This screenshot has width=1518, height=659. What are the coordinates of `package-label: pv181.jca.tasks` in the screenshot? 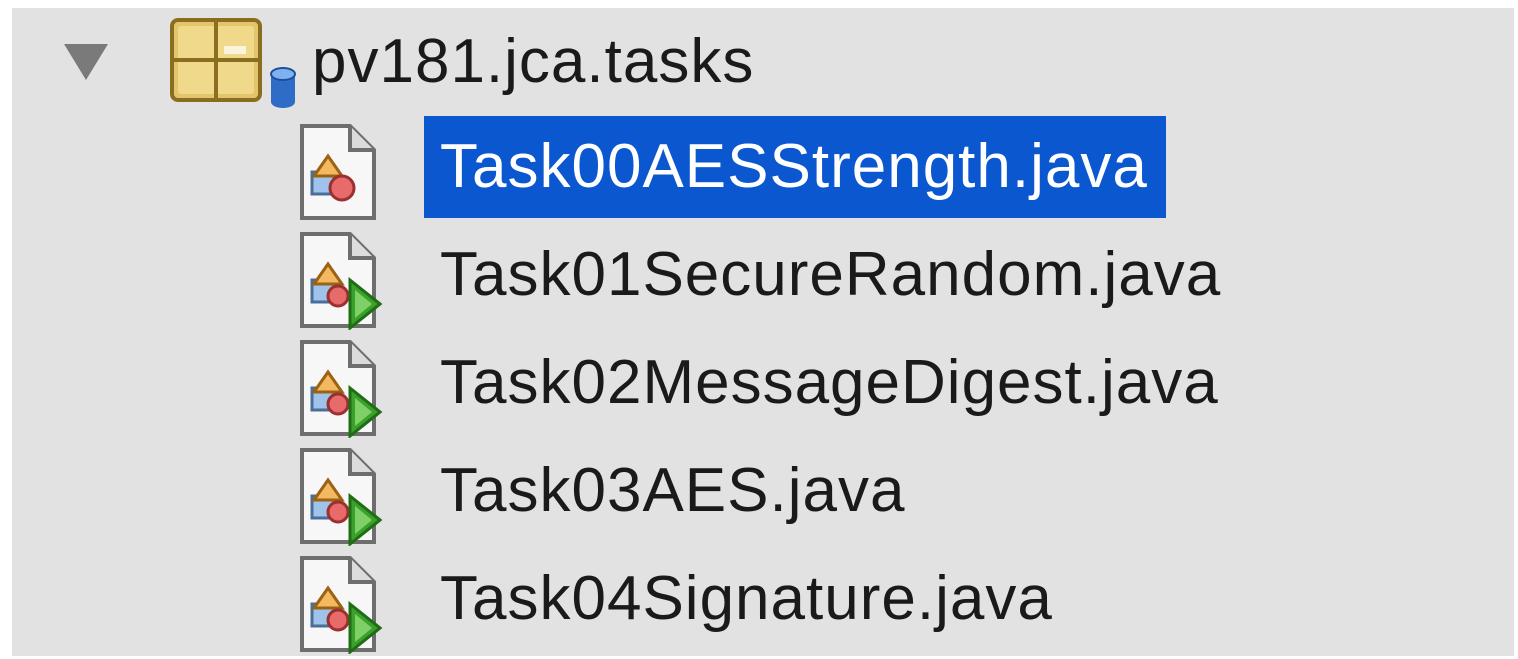 It's located at (533, 61).